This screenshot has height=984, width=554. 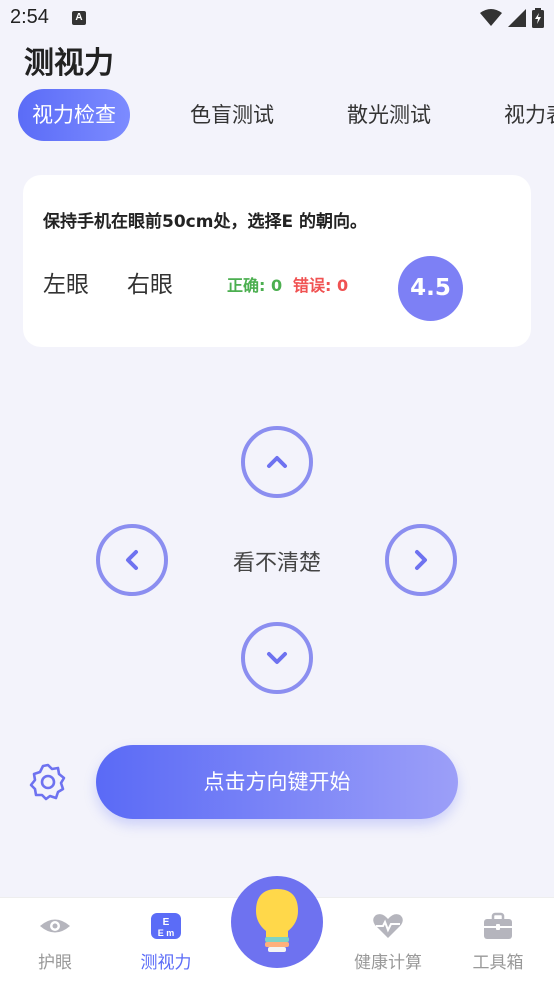 What do you see at coordinates (277, 782) in the screenshot?
I see `start-button: 点击方向键开始` at bounding box center [277, 782].